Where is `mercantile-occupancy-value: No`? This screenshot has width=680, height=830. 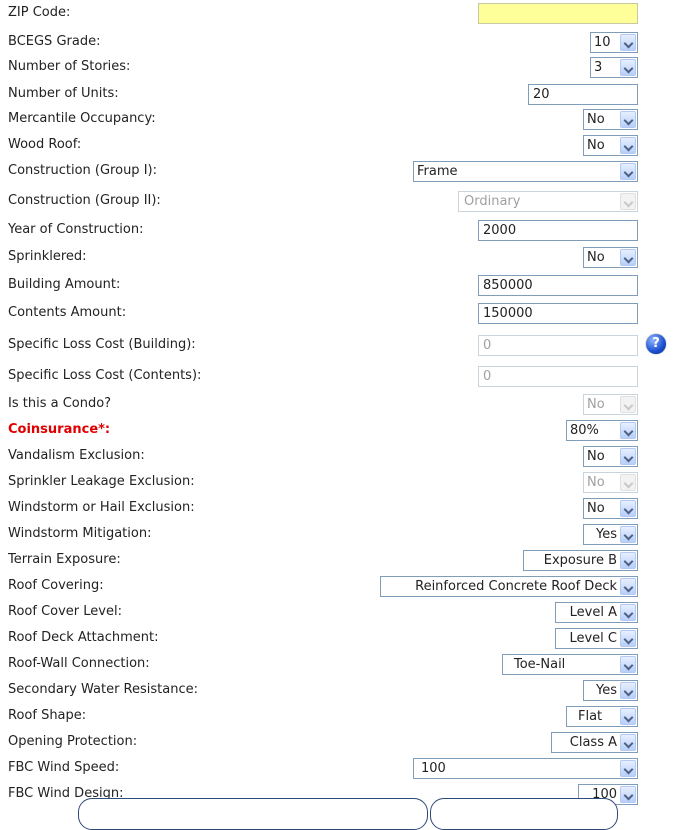 mercantile-occupancy-value: No is located at coordinates (596, 119).